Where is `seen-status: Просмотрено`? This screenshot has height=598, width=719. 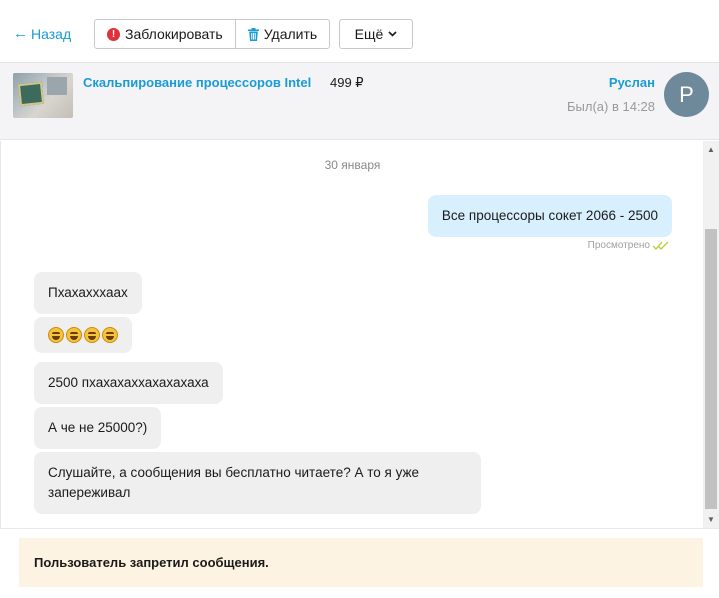 seen-status: Просмотрено is located at coordinates (629, 245).